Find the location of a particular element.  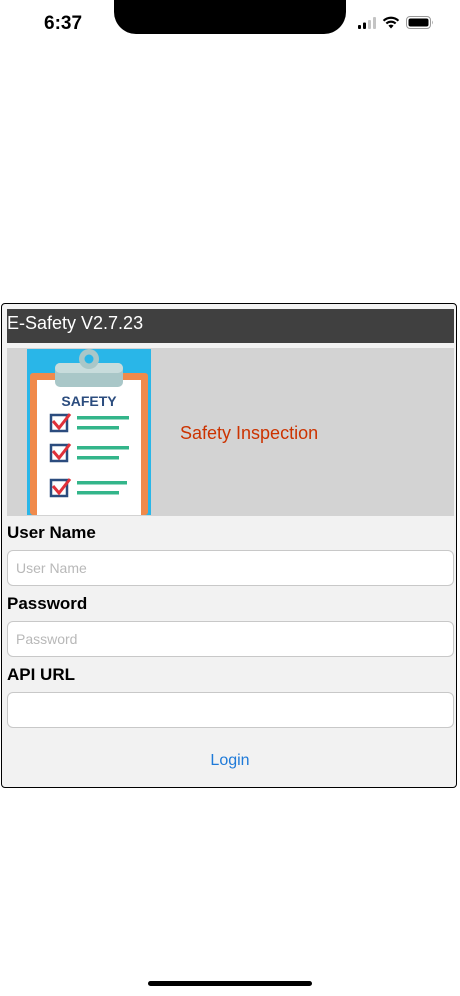

battery-icon is located at coordinates (419, 22).